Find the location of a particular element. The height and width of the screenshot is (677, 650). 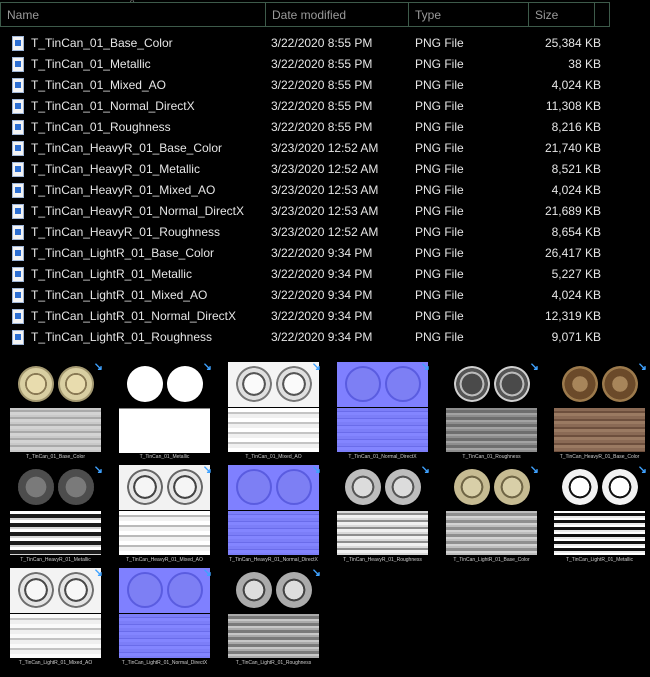

thumbnail-tile: ↘ T_TinCan_01_Normal_DirectX is located at coordinates (383, 410).